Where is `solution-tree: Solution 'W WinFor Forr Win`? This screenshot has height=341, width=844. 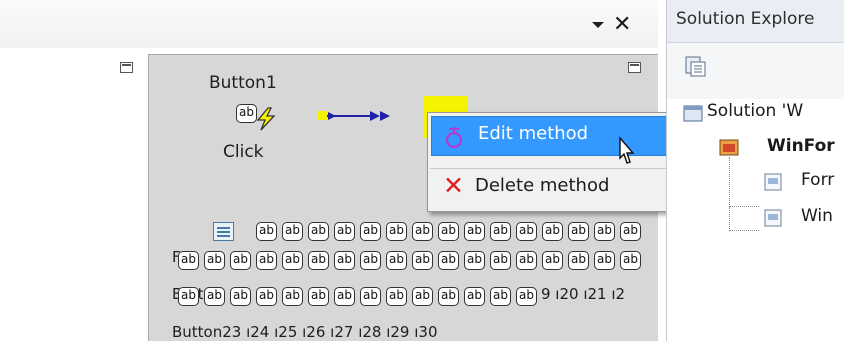 solution-tree: Solution 'W WinFor Forr Win is located at coordinates (755, 220).